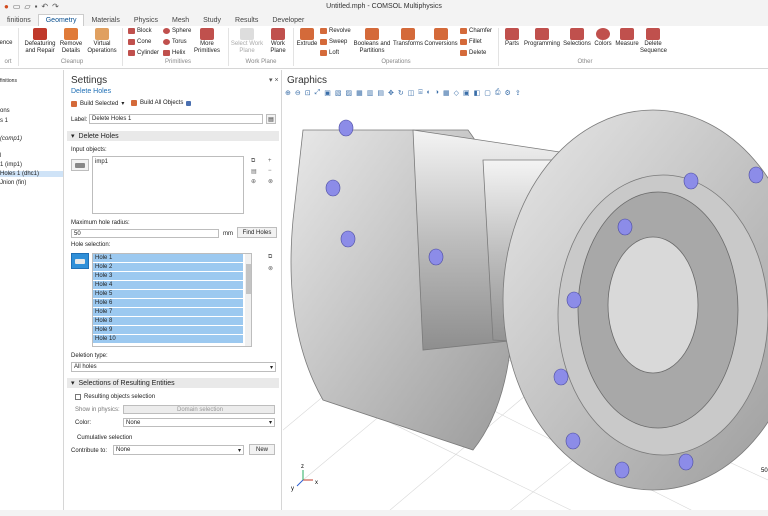 This screenshot has width=768, height=516. Describe the element at coordinates (78, 397) in the screenshot. I see `checkbox-box` at that location.